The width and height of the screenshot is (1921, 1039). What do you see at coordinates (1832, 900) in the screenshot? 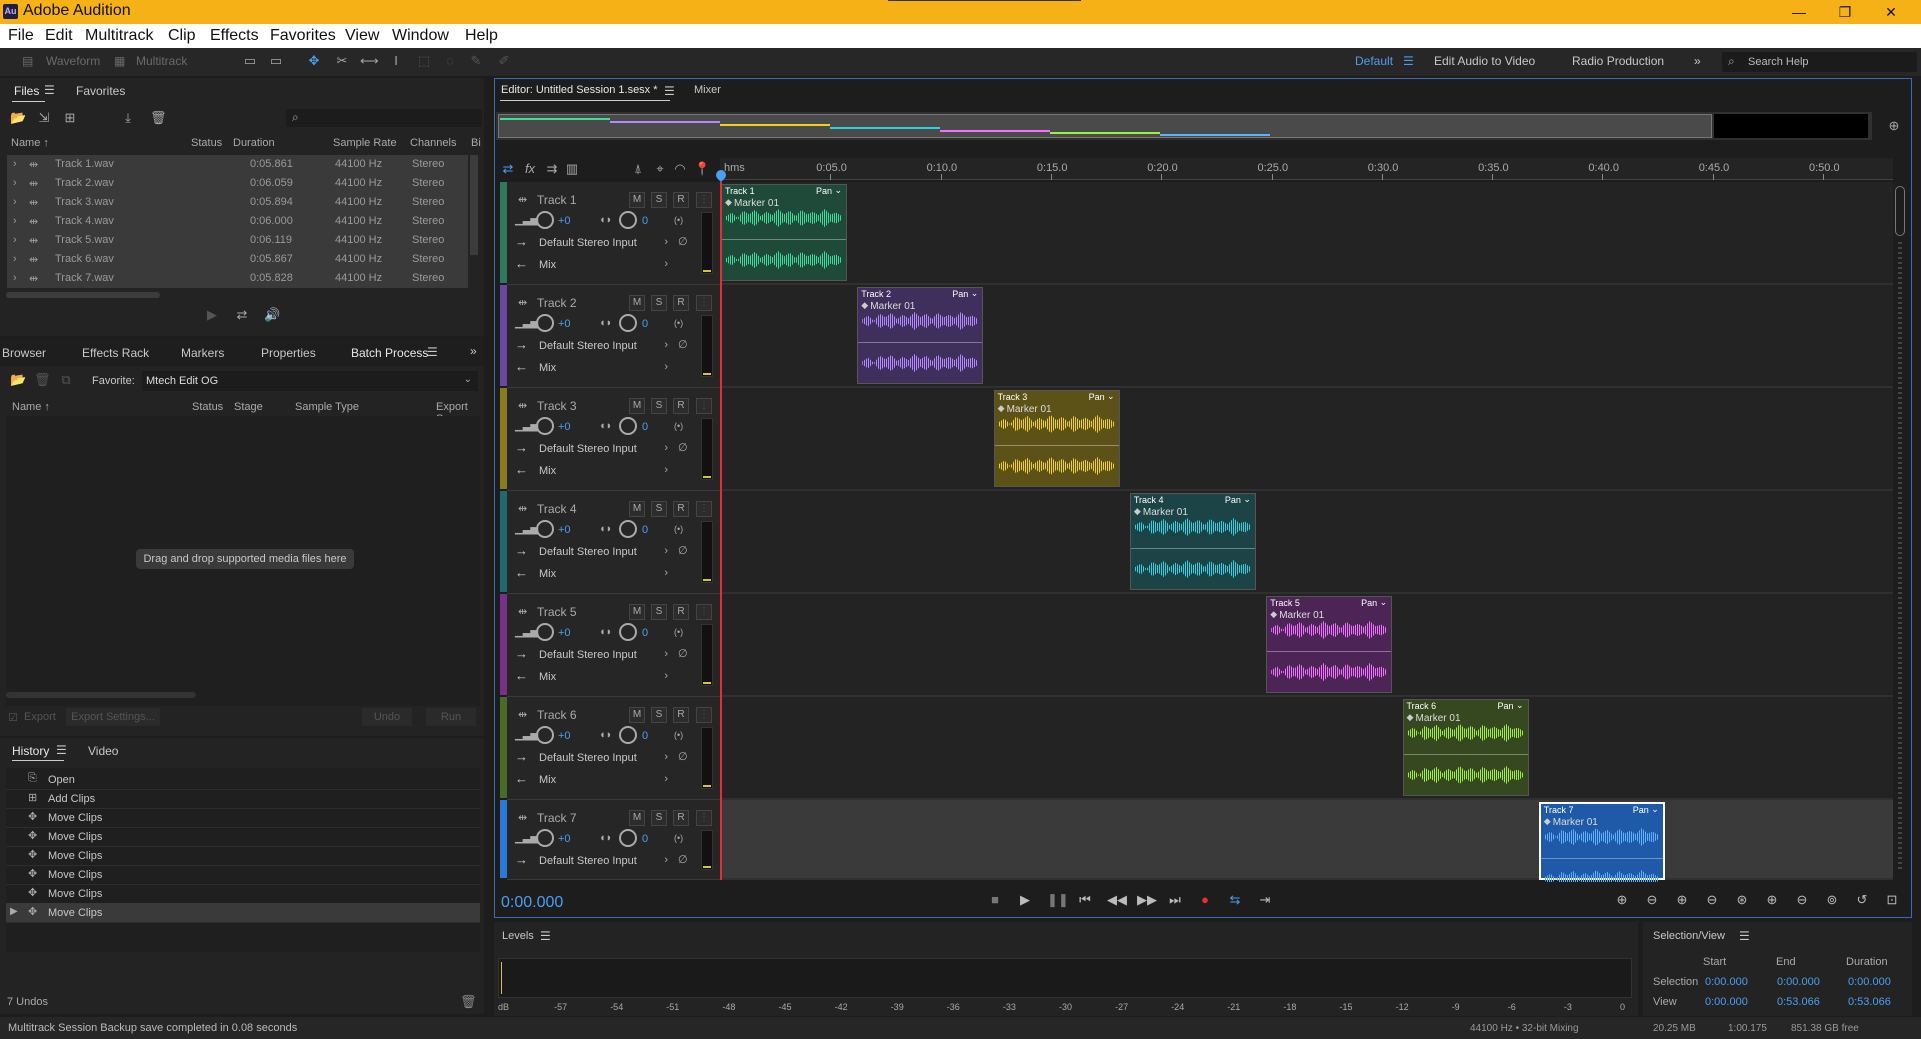
I see `zoom-selection-icon: ⊚` at bounding box center [1832, 900].